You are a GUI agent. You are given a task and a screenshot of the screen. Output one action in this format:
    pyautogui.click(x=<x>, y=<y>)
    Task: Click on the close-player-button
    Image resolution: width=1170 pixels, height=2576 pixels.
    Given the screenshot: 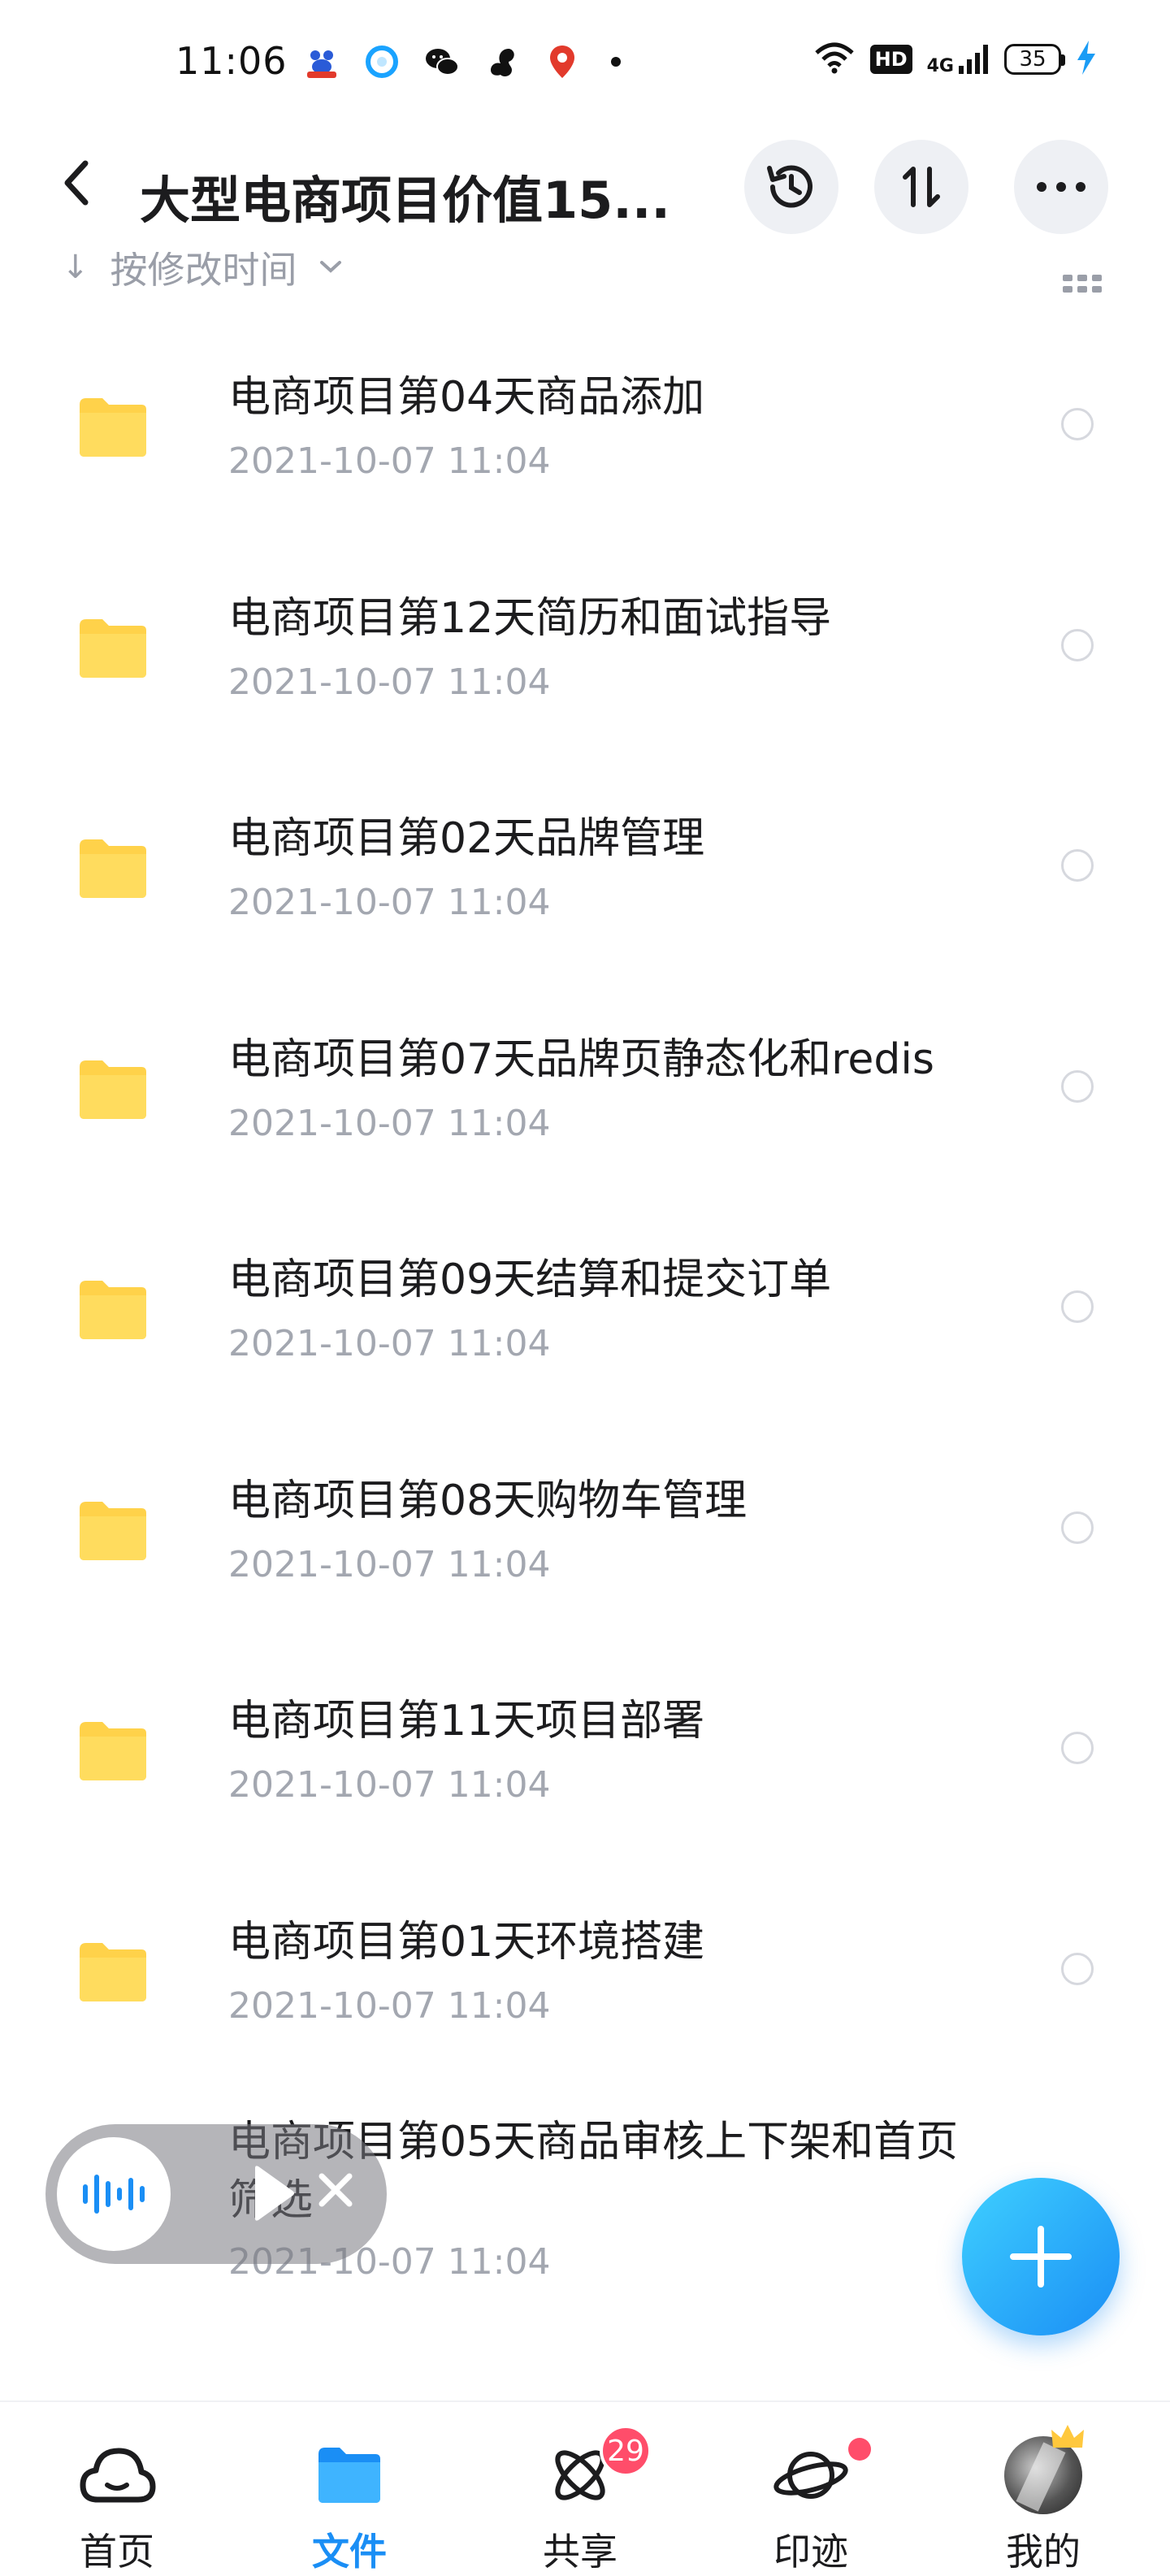 What is the action you would take?
    pyautogui.click(x=336, y=2192)
    